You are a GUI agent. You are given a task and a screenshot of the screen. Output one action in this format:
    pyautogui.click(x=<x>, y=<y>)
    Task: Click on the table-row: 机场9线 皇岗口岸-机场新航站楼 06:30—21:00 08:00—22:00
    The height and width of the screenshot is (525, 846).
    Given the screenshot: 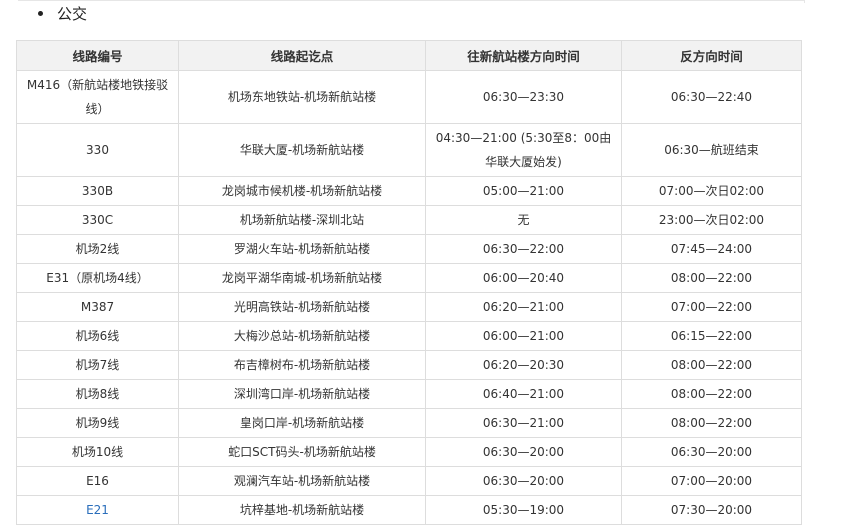 What is the action you would take?
    pyautogui.click(x=409, y=423)
    